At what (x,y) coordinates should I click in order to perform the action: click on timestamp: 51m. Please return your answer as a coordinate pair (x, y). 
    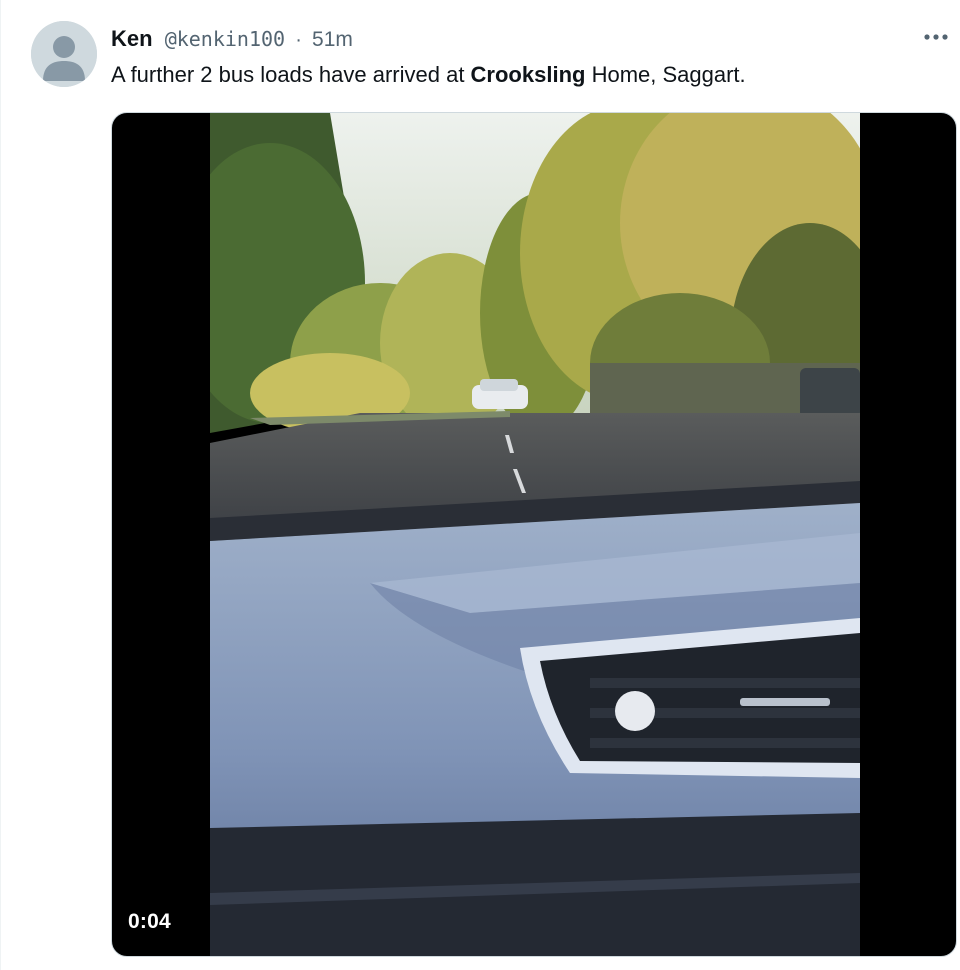
    Looking at the image, I should click on (332, 39).